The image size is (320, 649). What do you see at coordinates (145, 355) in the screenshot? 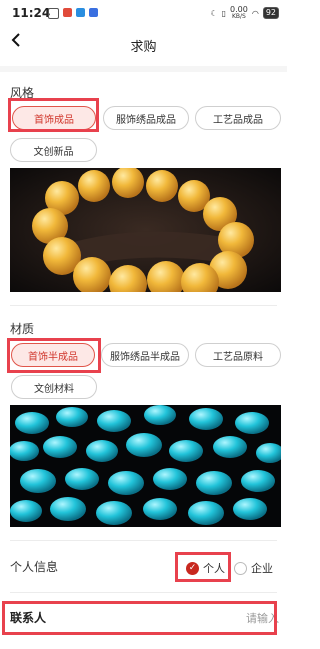
I see `chip-material-apparel-semi: 服饰绣品半成品` at bounding box center [145, 355].